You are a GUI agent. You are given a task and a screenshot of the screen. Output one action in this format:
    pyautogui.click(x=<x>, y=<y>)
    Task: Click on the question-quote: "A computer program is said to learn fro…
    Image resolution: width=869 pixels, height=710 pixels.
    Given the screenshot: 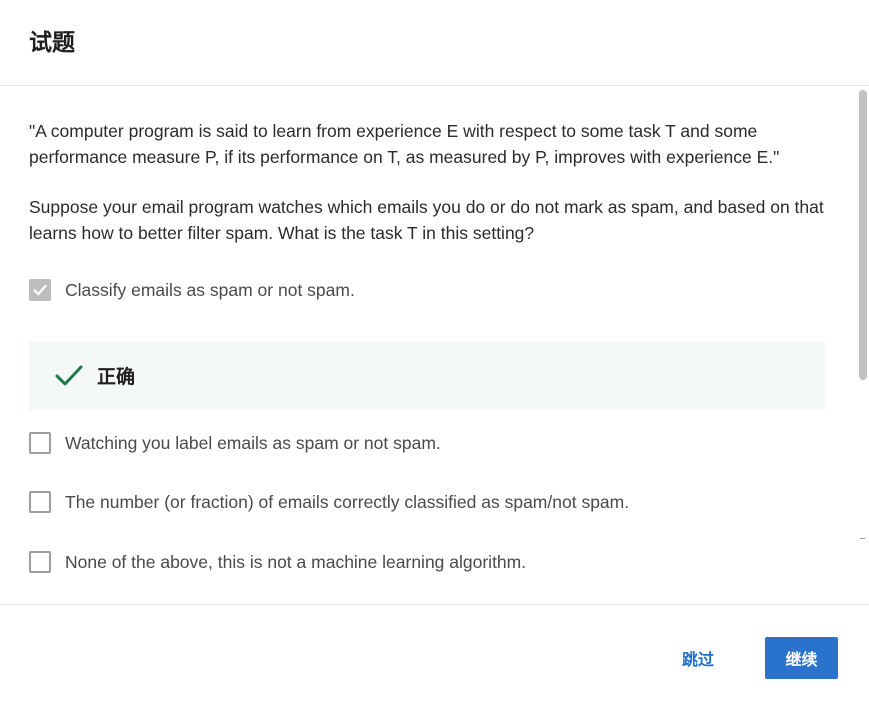 What is the action you would take?
    pyautogui.click(x=404, y=144)
    